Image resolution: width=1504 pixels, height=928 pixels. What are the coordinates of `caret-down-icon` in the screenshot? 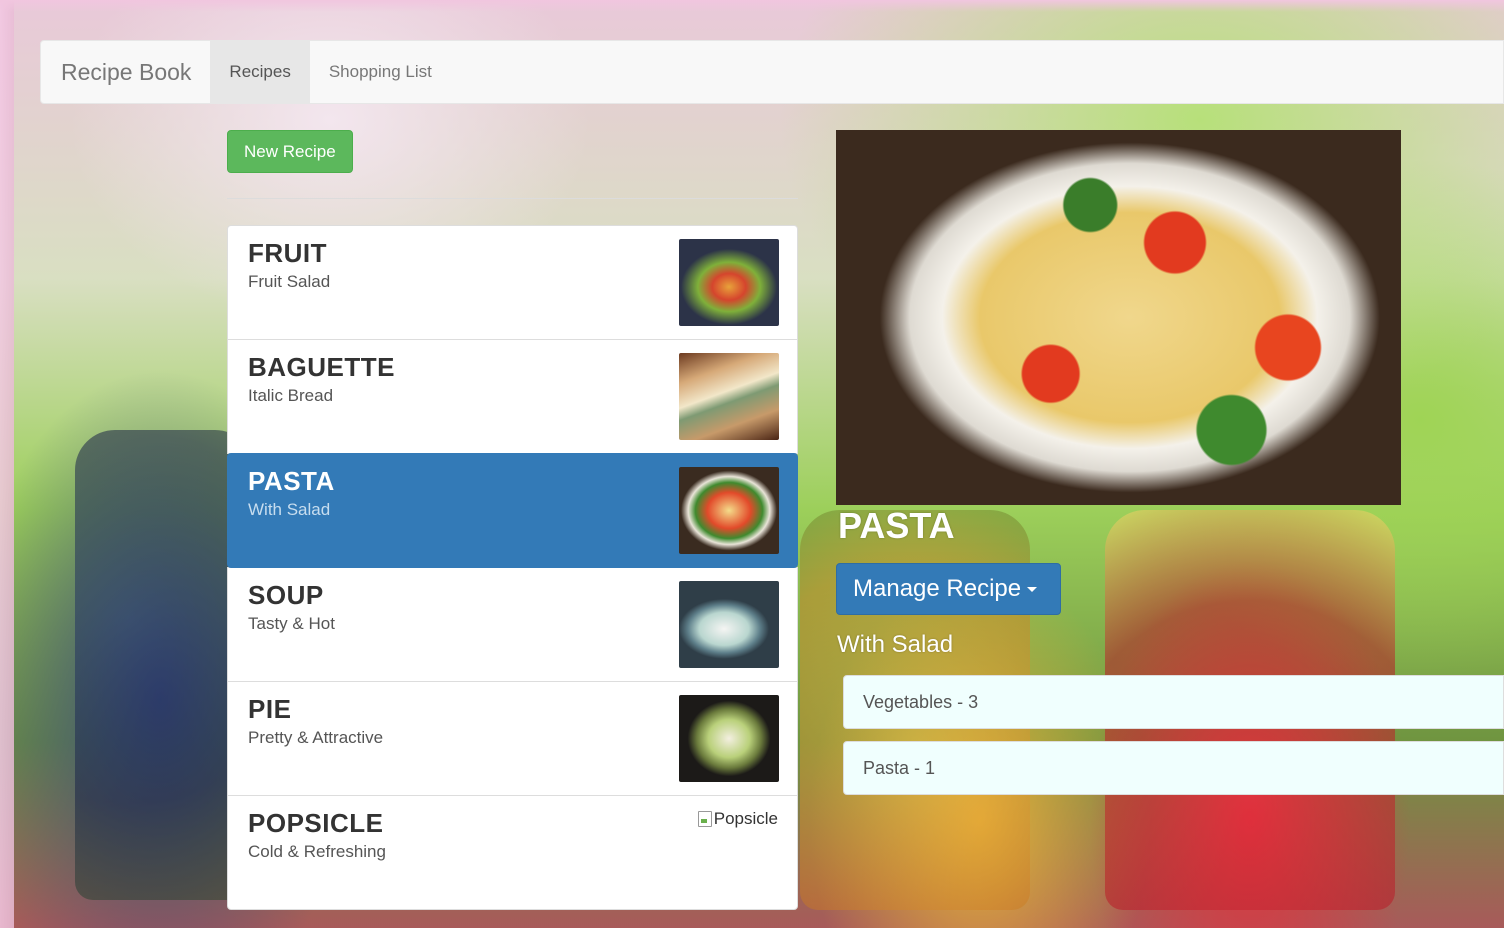 It's located at (1032, 590).